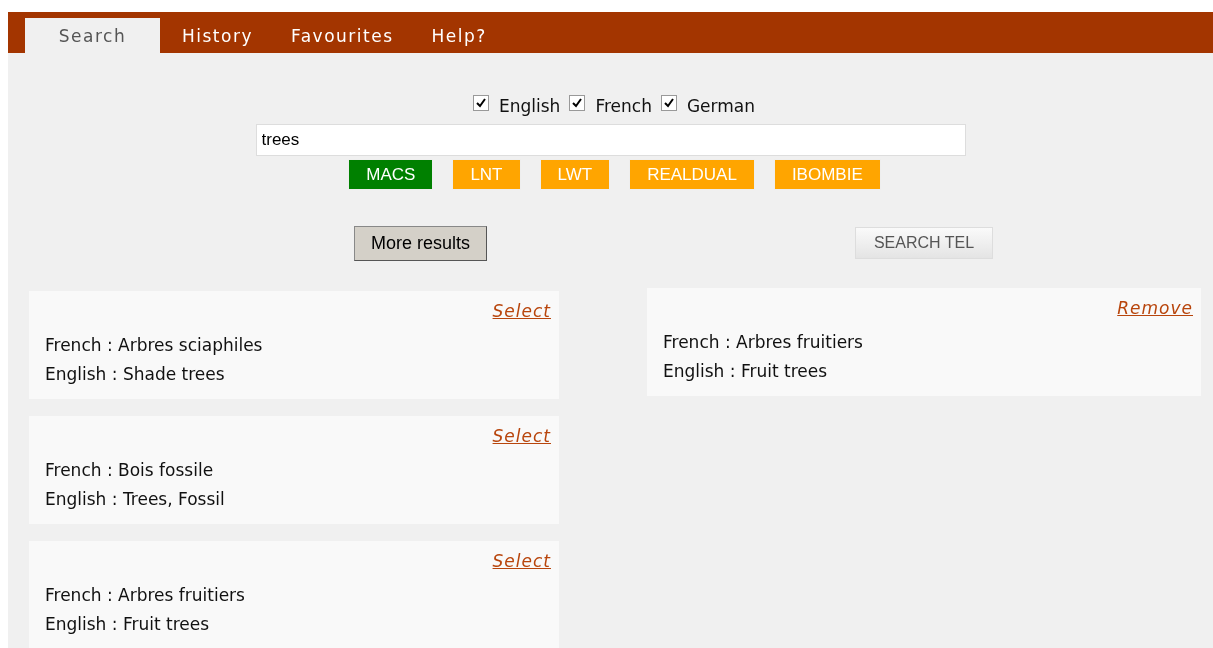 The width and height of the screenshot is (1213, 648). Describe the element at coordinates (720, 106) in the screenshot. I see `checkbox-label: German` at that location.